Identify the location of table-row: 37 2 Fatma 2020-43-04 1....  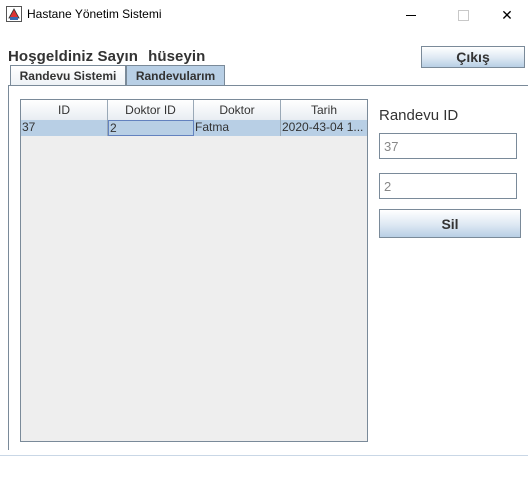
(194, 128).